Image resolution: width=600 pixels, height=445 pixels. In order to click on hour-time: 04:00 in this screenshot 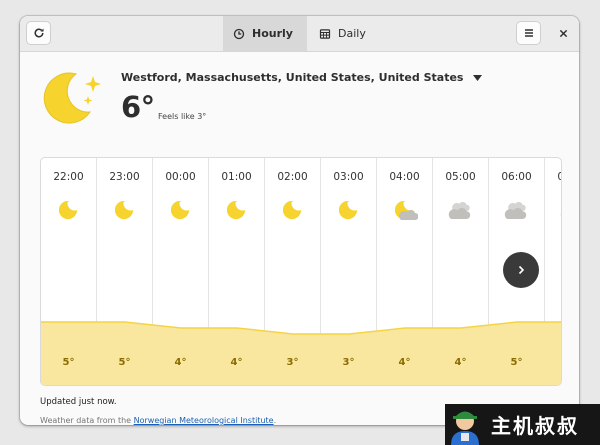, I will do `click(404, 177)`.